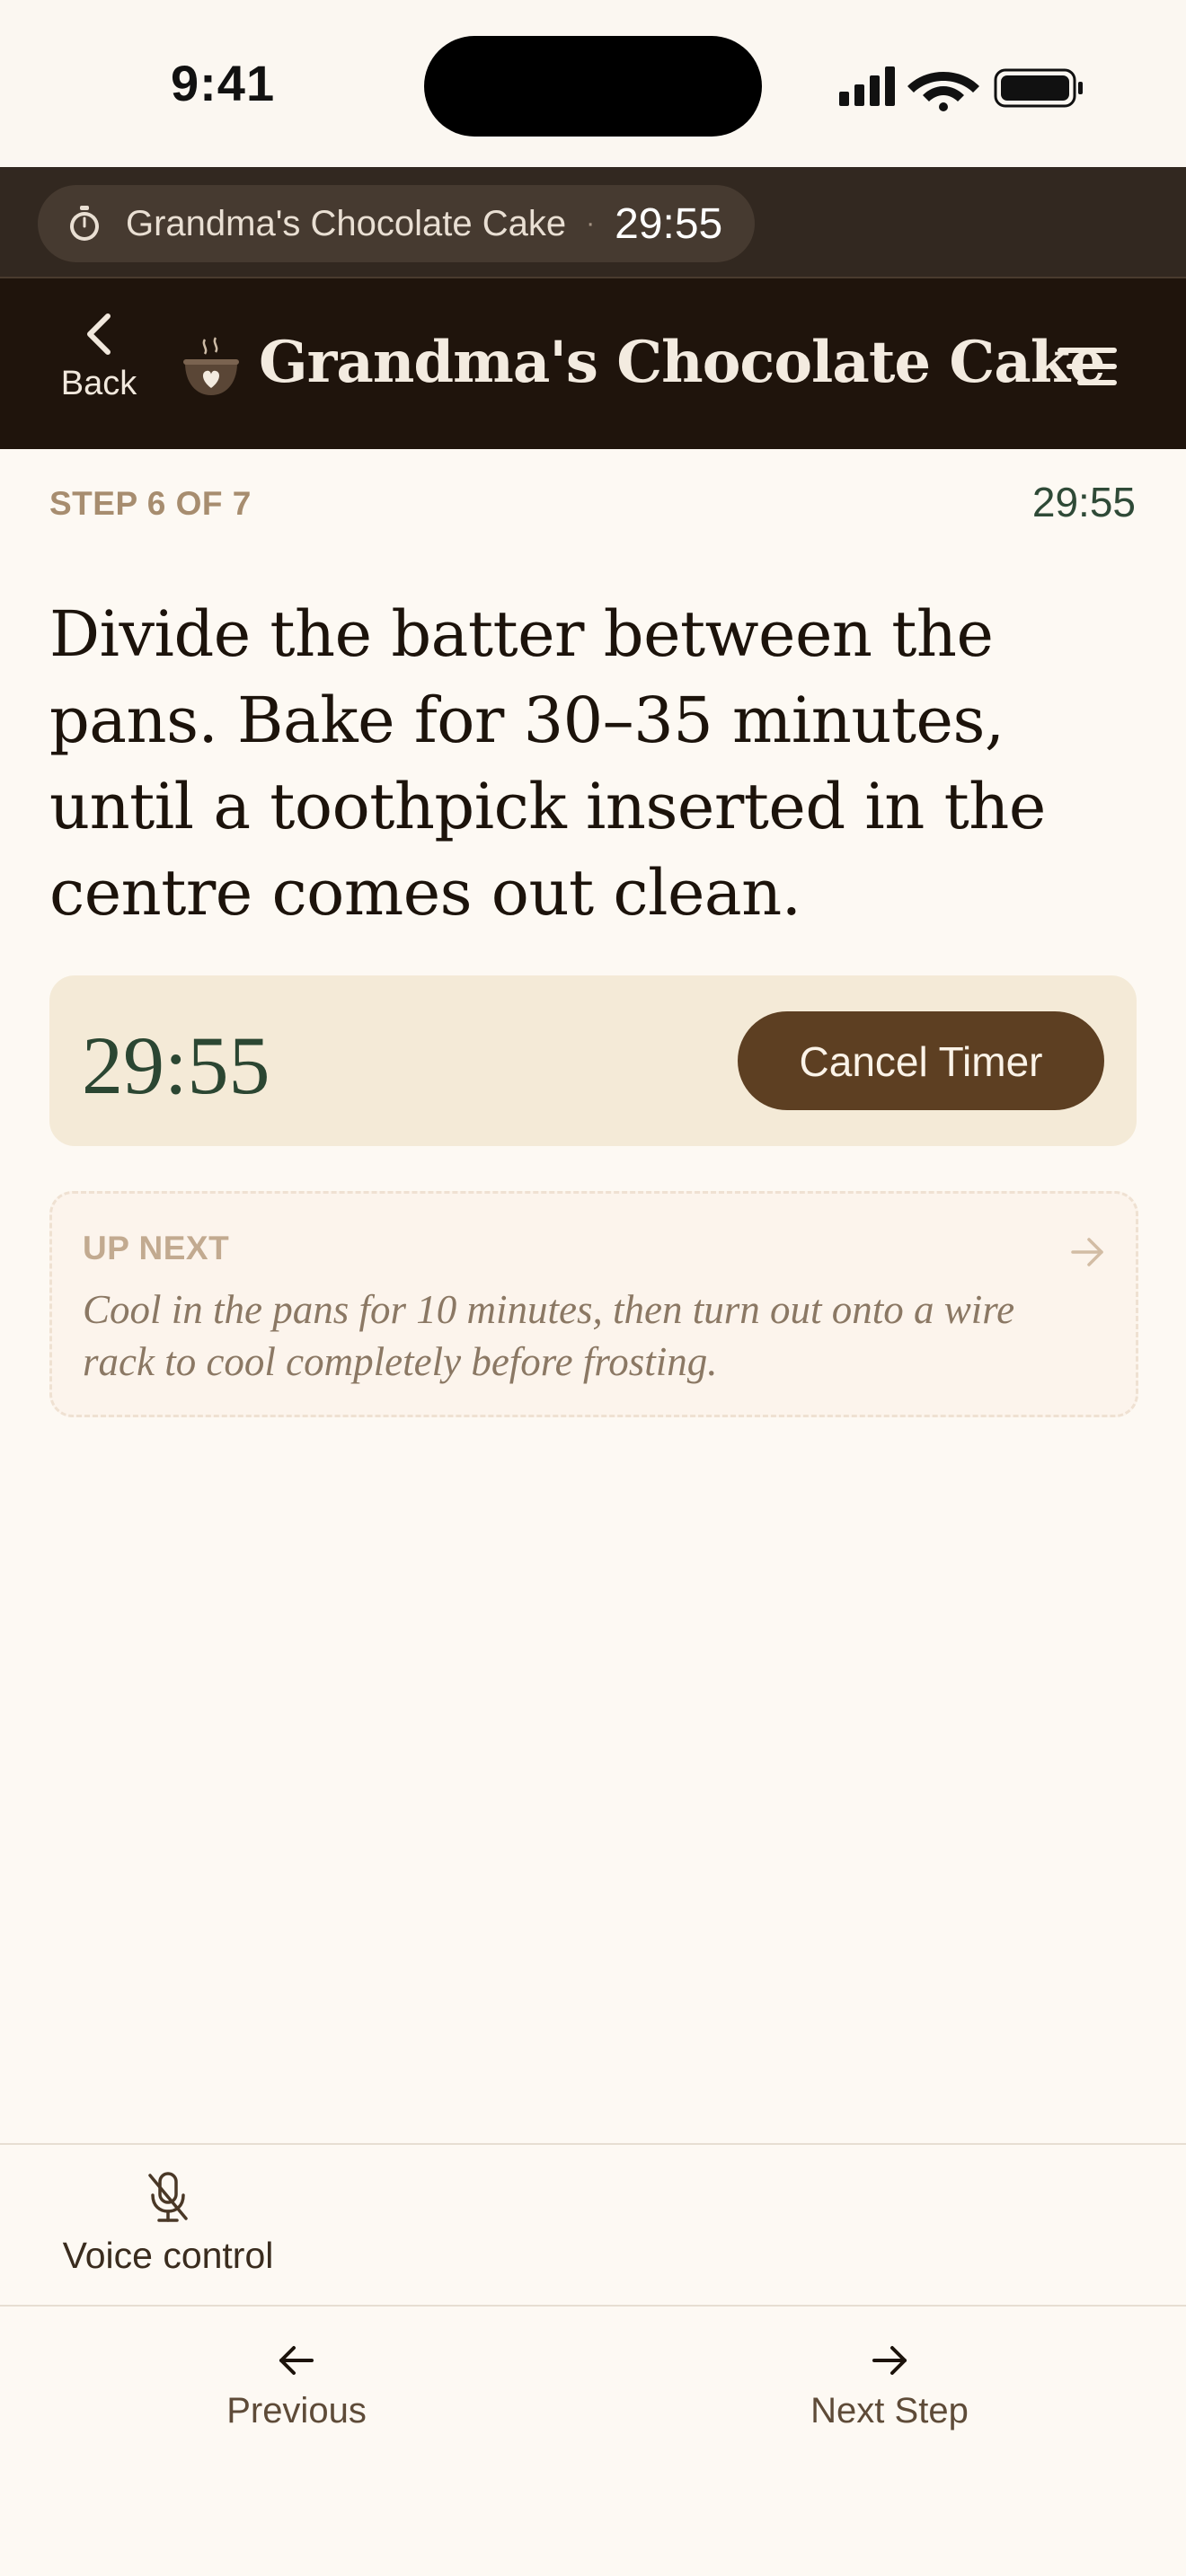  What do you see at coordinates (1083, 502) in the screenshot?
I see `step-timer-readout: 29:55` at bounding box center [1083, 502].